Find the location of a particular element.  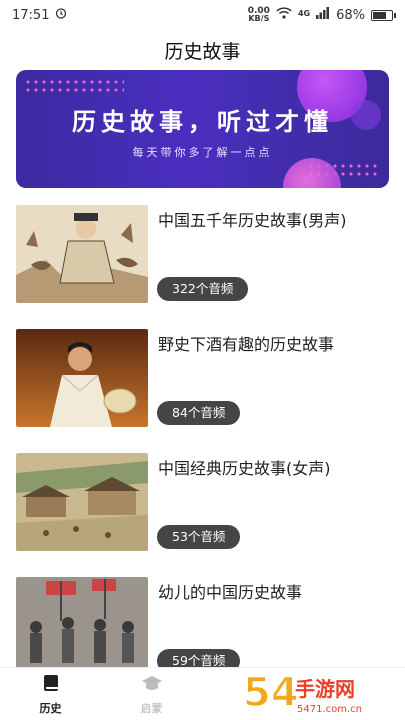

watermark-logo: 54 手游网 5471.com.cn is located at coordinates (321, 690).